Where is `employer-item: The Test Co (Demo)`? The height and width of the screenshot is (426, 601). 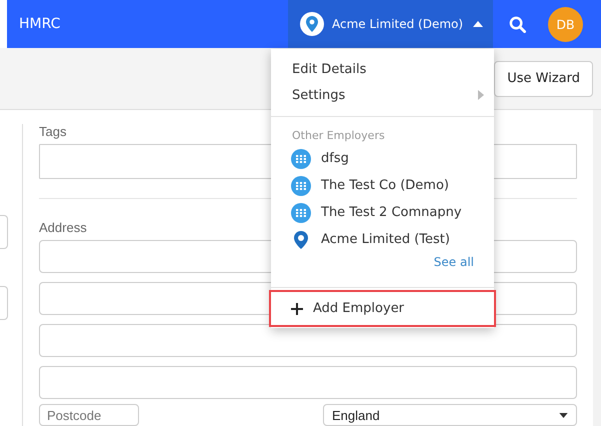
employer-item: The Test Co (Demo) is located at coordinates (382, 185).